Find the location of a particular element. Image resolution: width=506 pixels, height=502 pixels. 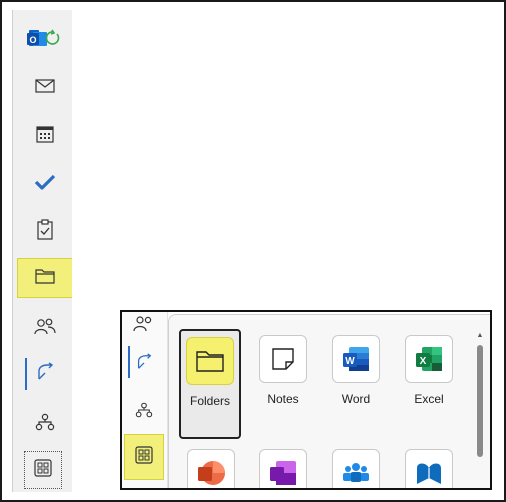

excel-icon: X is located at coordinates (429, 359).